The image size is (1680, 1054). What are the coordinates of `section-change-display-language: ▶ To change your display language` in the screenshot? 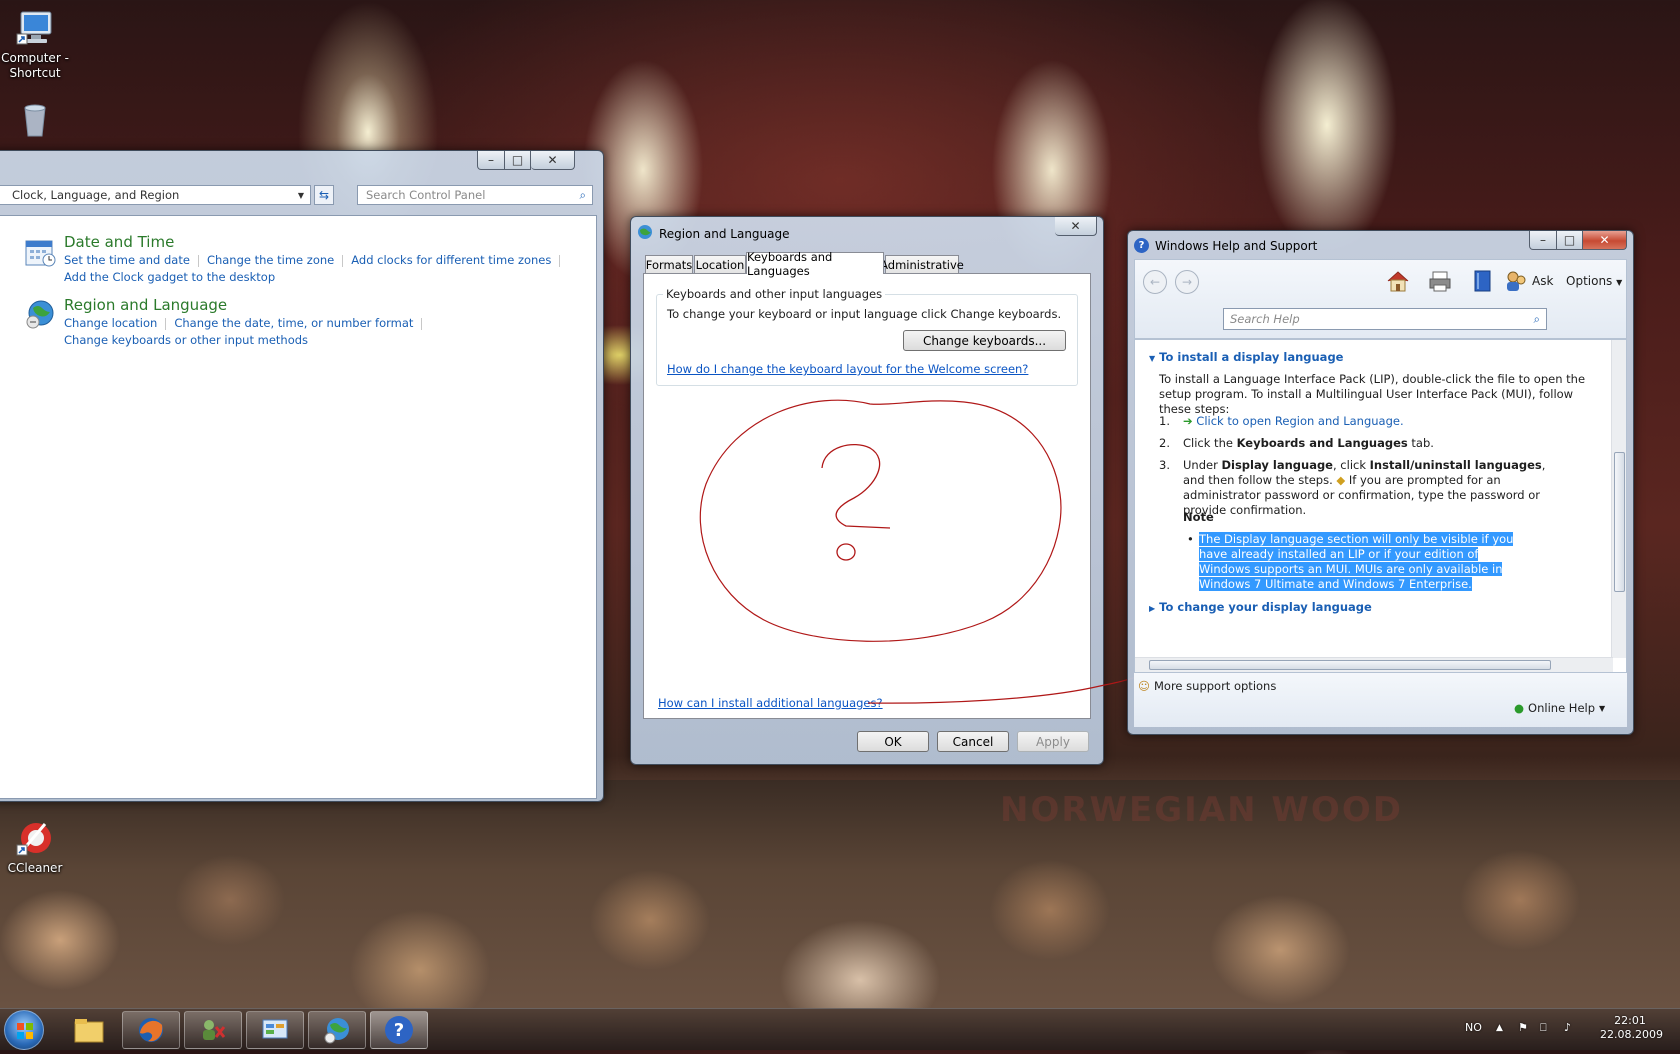 It's located at (1260, 607).